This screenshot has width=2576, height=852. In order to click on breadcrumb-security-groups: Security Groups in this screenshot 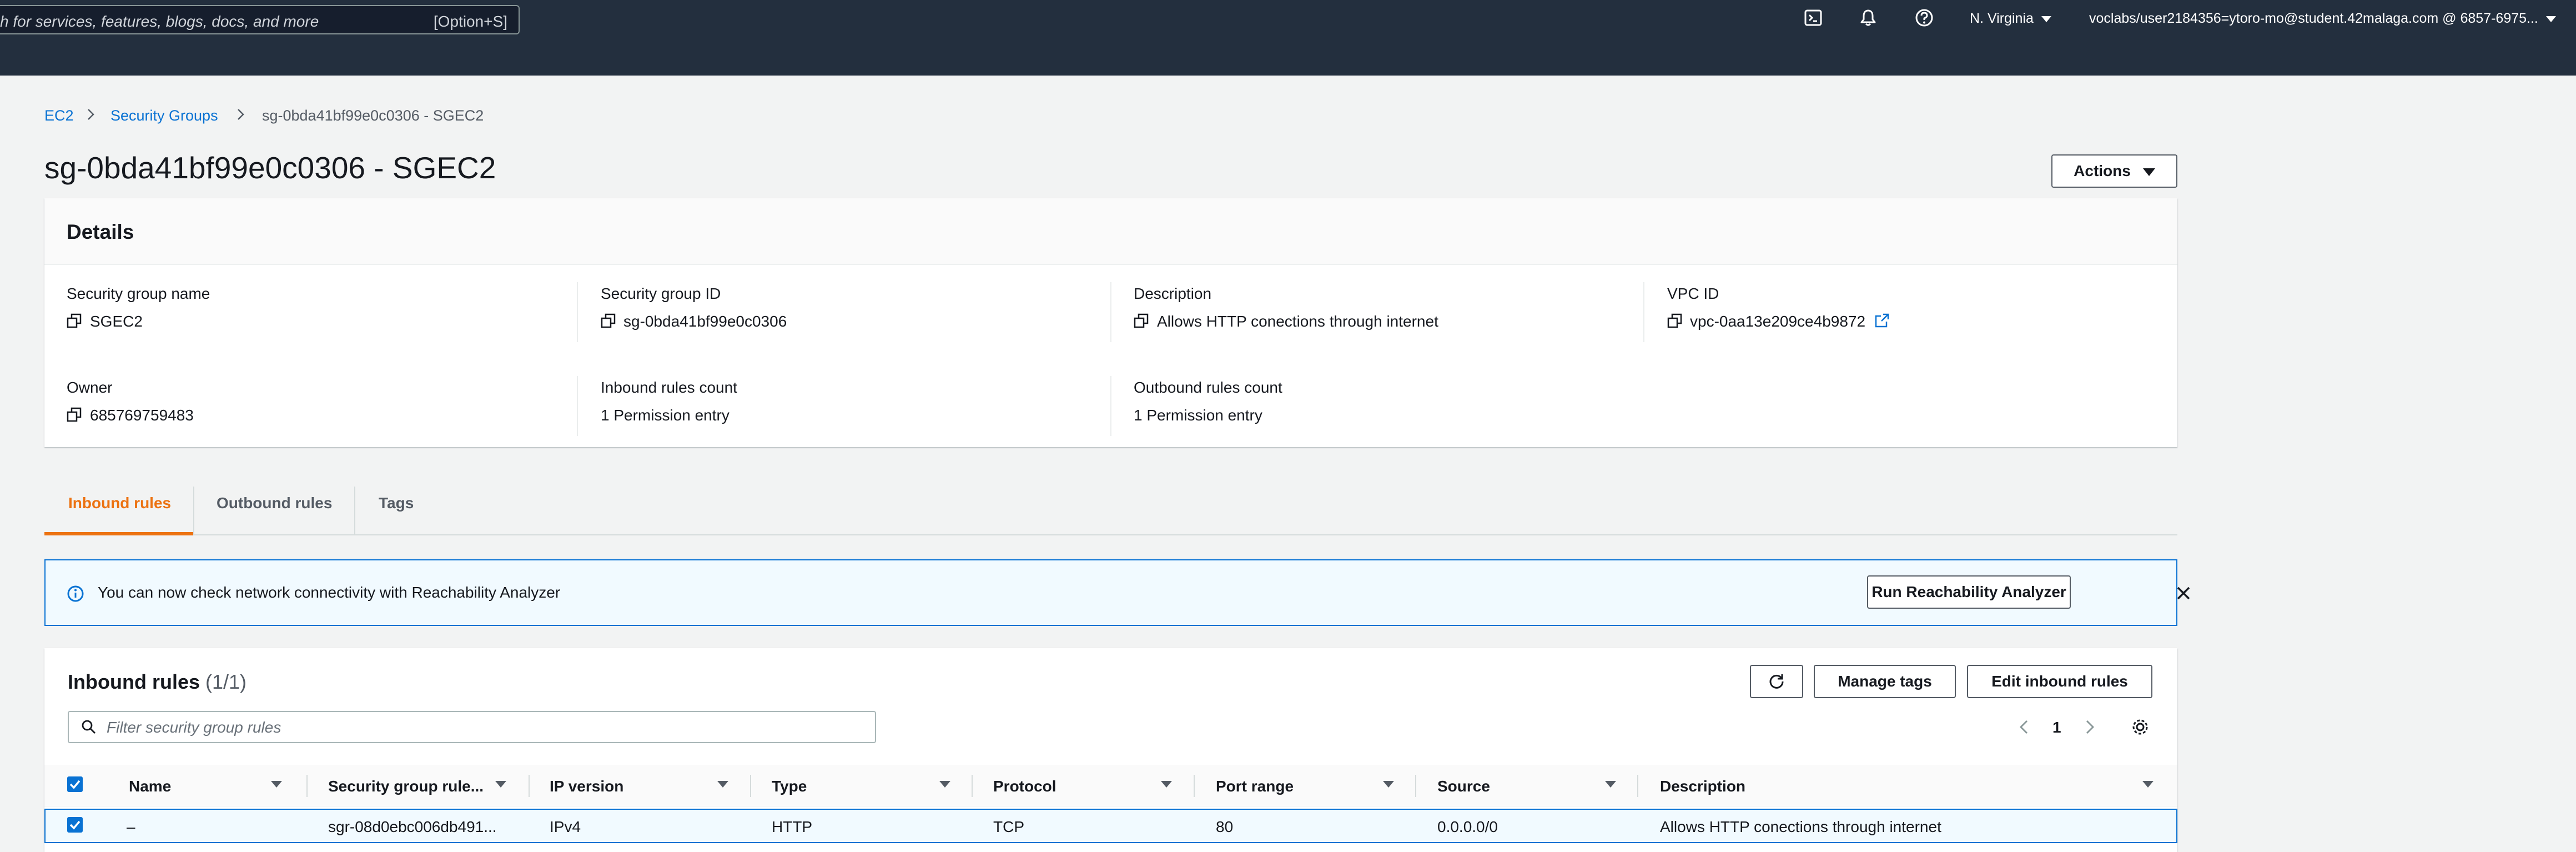, I will do `click(164, 115)`.